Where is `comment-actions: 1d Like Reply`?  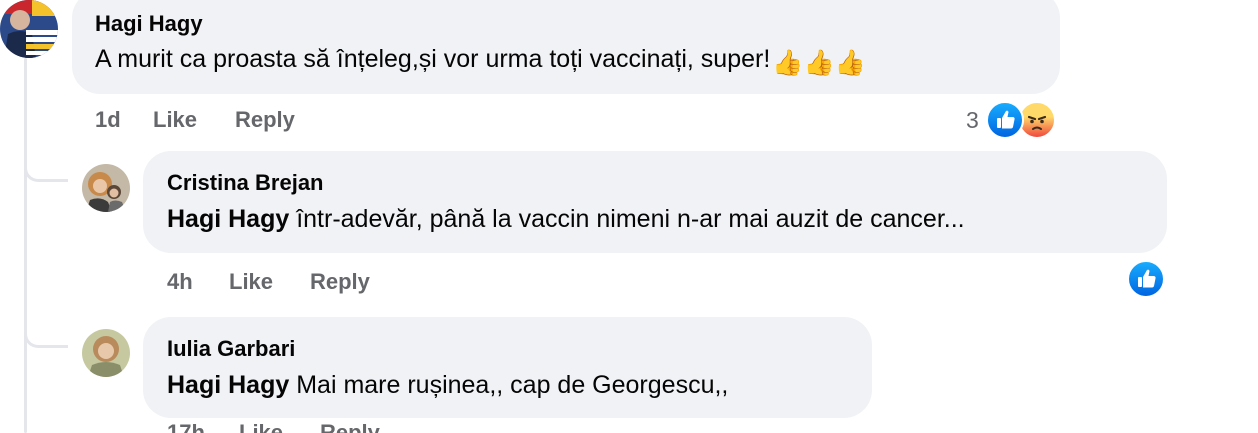 comment-actions: 1d Like Reply is located at coordinates (245, 121).